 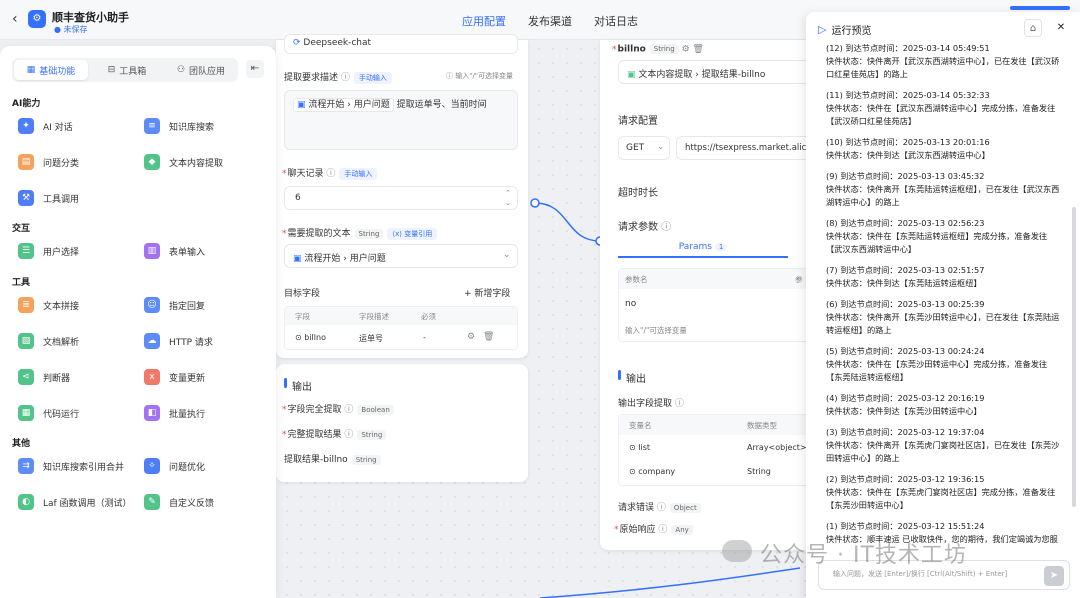 I want to click on node-item-label: 批量执行, so click(x=187, y=414).